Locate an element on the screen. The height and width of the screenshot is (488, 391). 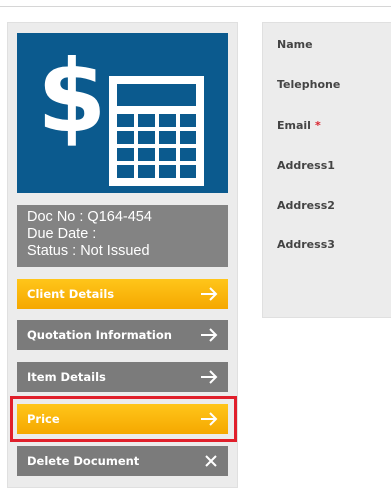
quotation-information-label: Quotation Information is located at coordinates (99, 335).